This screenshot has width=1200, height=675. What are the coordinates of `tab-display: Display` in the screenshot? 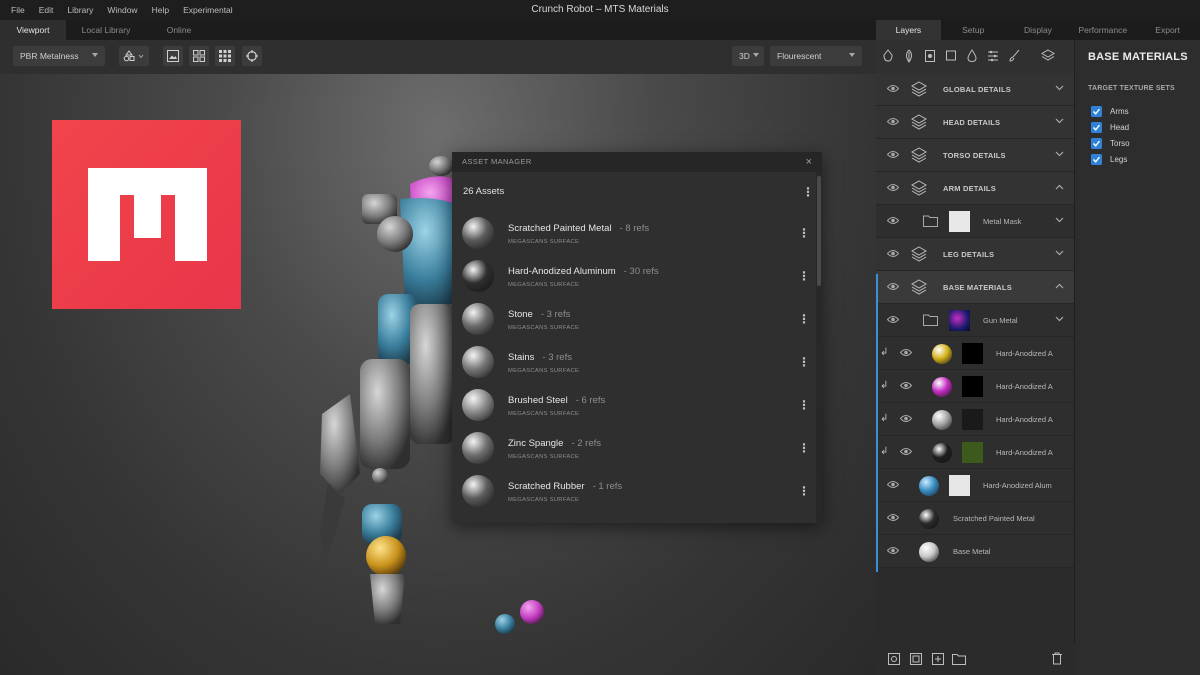 It's located at (1038, 30).